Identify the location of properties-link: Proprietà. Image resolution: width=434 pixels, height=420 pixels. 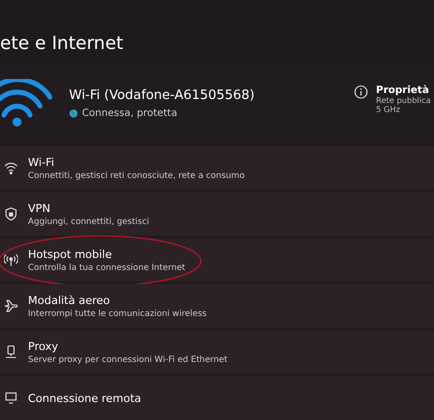
(403, 90).